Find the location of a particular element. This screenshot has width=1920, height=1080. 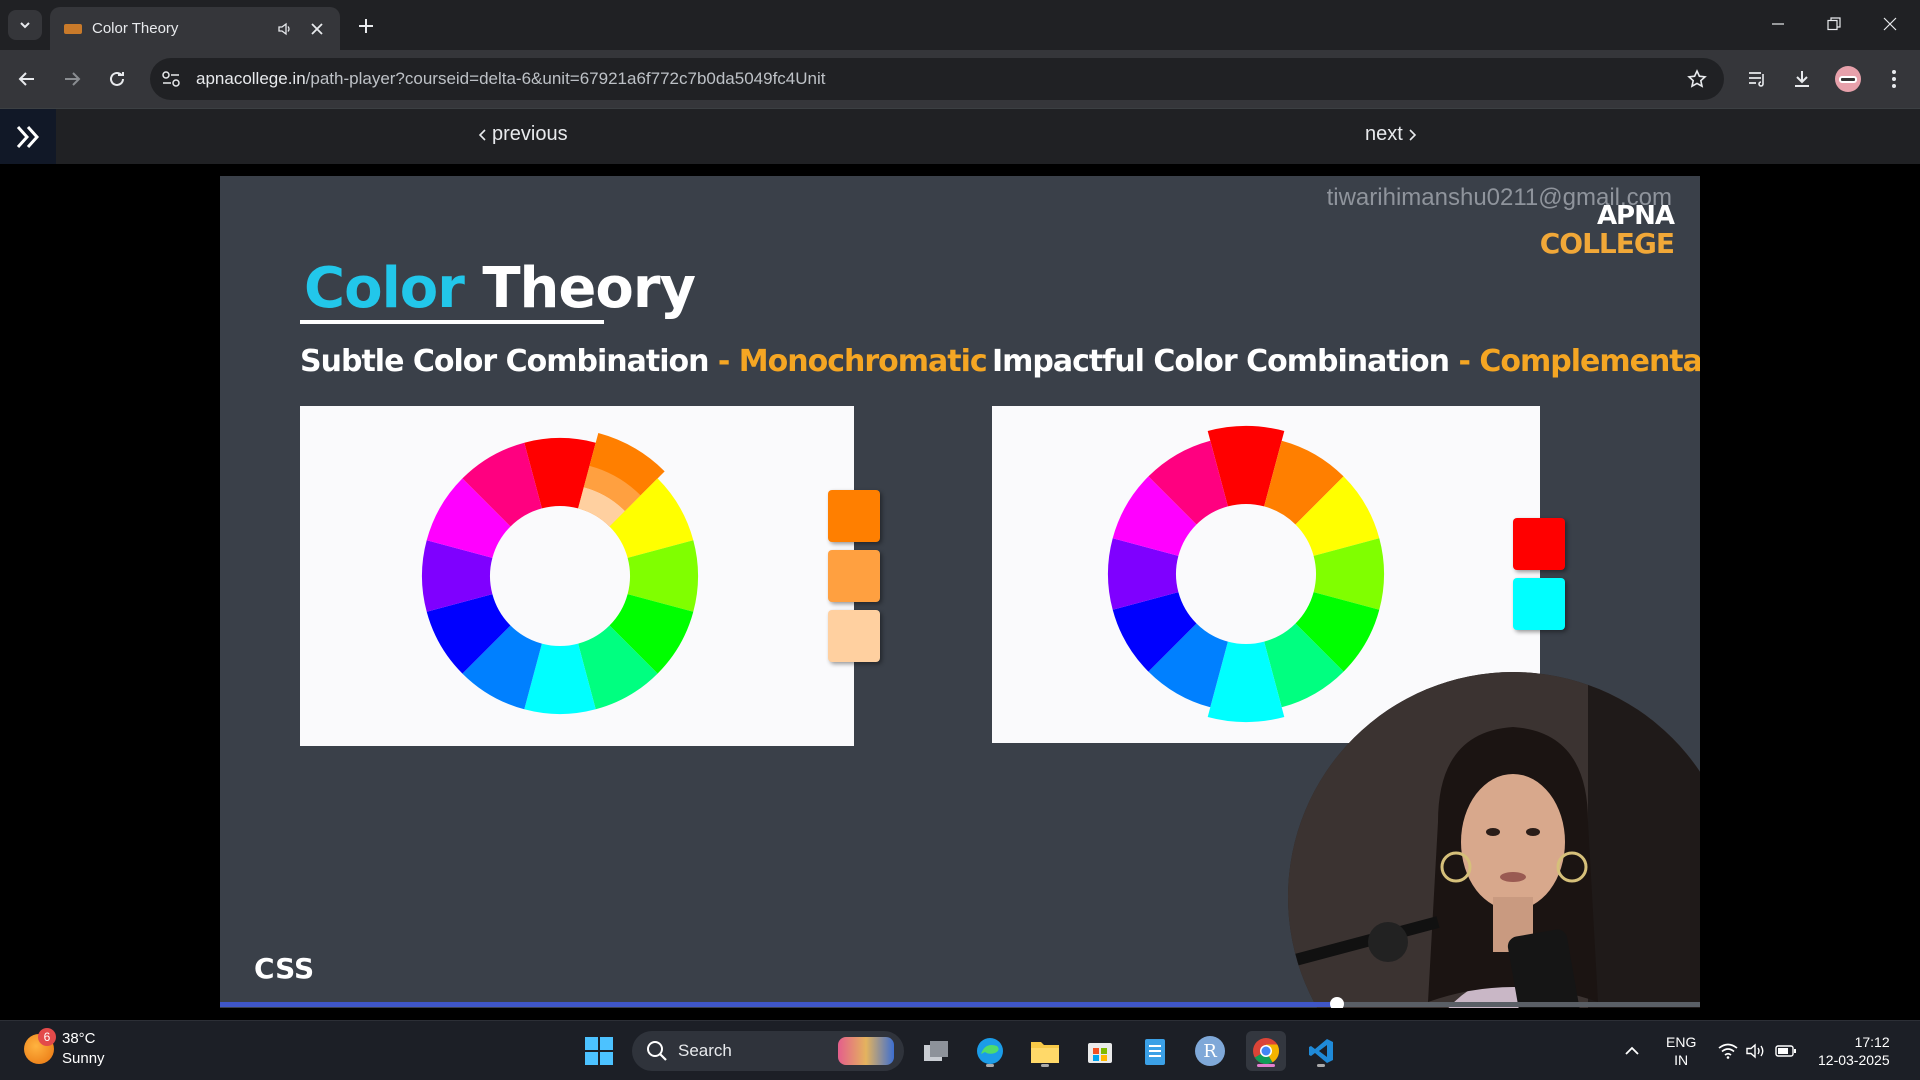

vscode-icon is located at coordinates (1321, 1051).